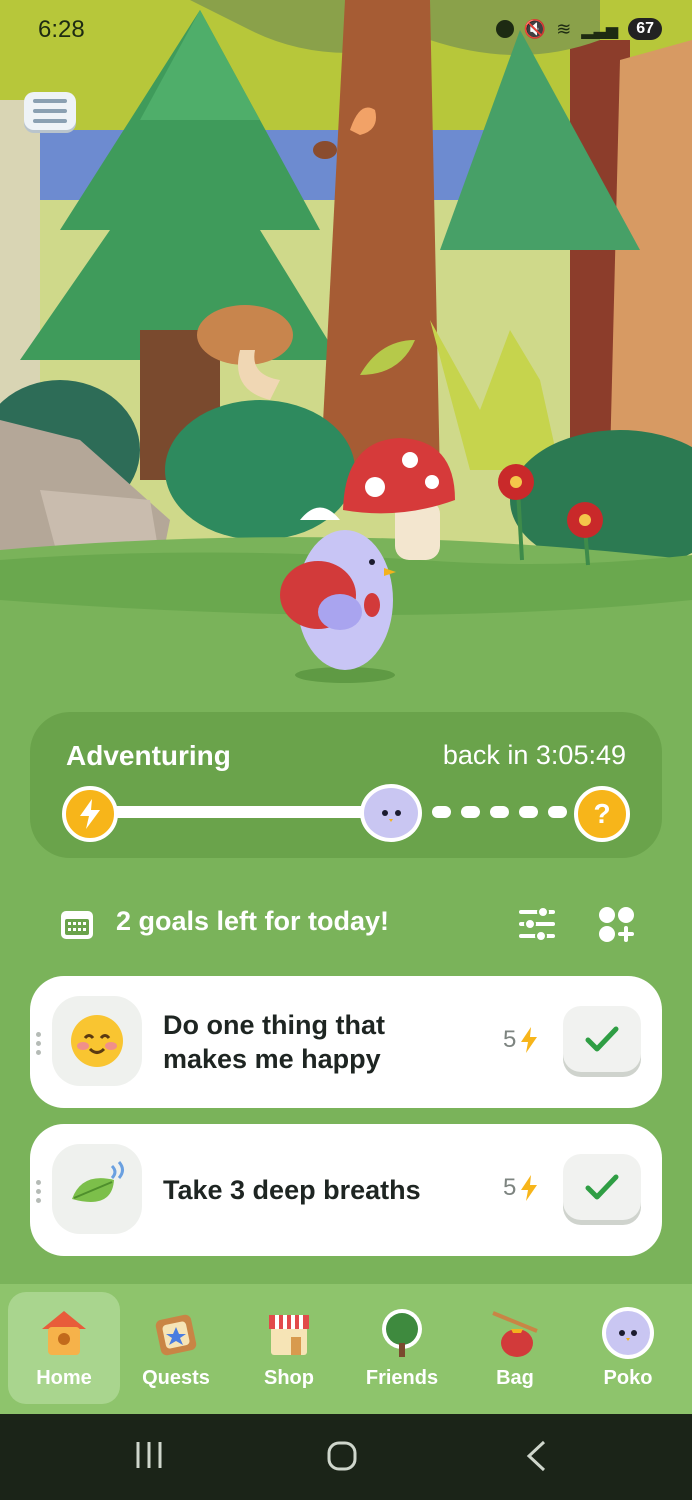 This screenshot has width=692, height=1500. Describe the element at coordinates (402, 1333) in the screenshot. I see `tree-icon` at that location.